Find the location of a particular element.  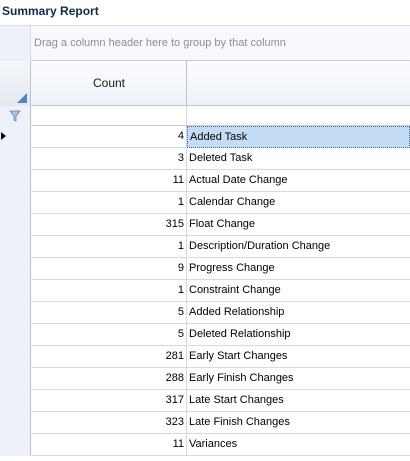

description-cell: Late Start Changes is located at coordinates (298, 401).